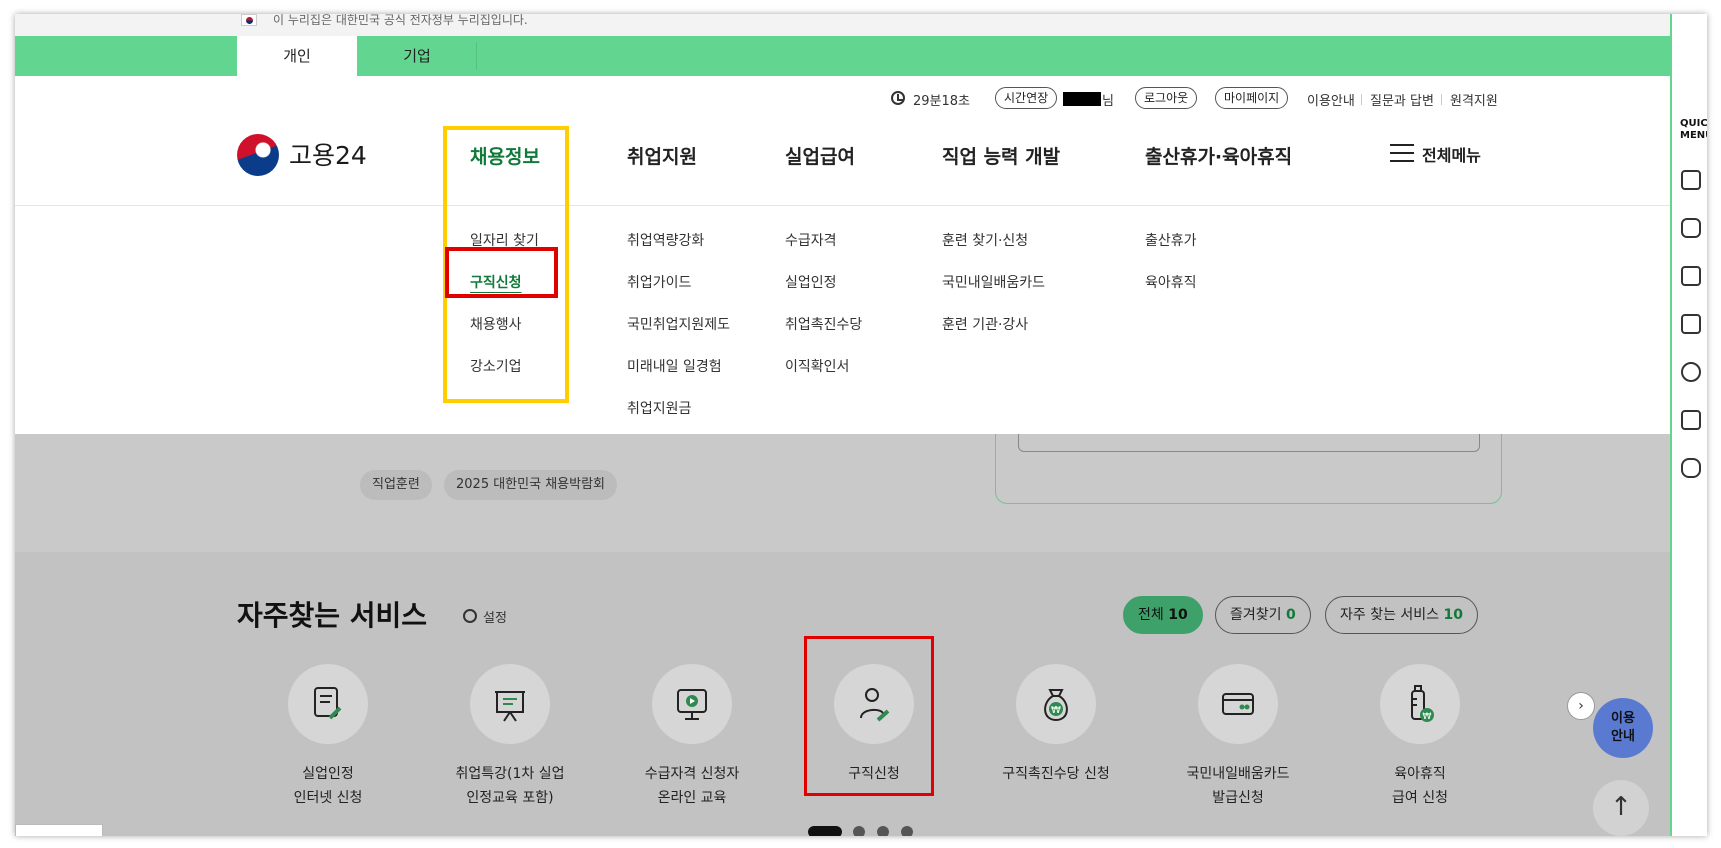 Image resolution: width=1721 pixels, height=848 pixels. What do you see at coordinates (495, 616) in the screenshot?
I see `settings-link: 설정` at bounding box center [495, 616].